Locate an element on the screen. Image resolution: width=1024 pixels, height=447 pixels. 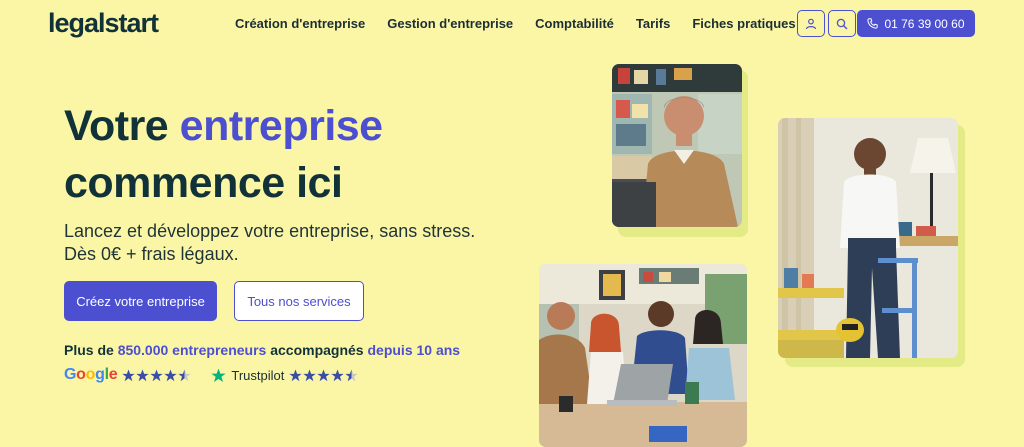
phone-number: 01 76 39 00 60 is located at coordinates (924, 23).